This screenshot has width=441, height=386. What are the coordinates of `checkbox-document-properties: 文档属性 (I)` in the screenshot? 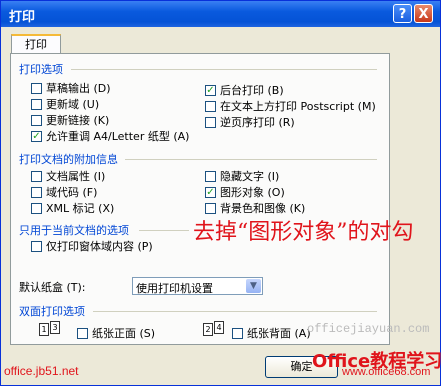 It's located at (68, 176).